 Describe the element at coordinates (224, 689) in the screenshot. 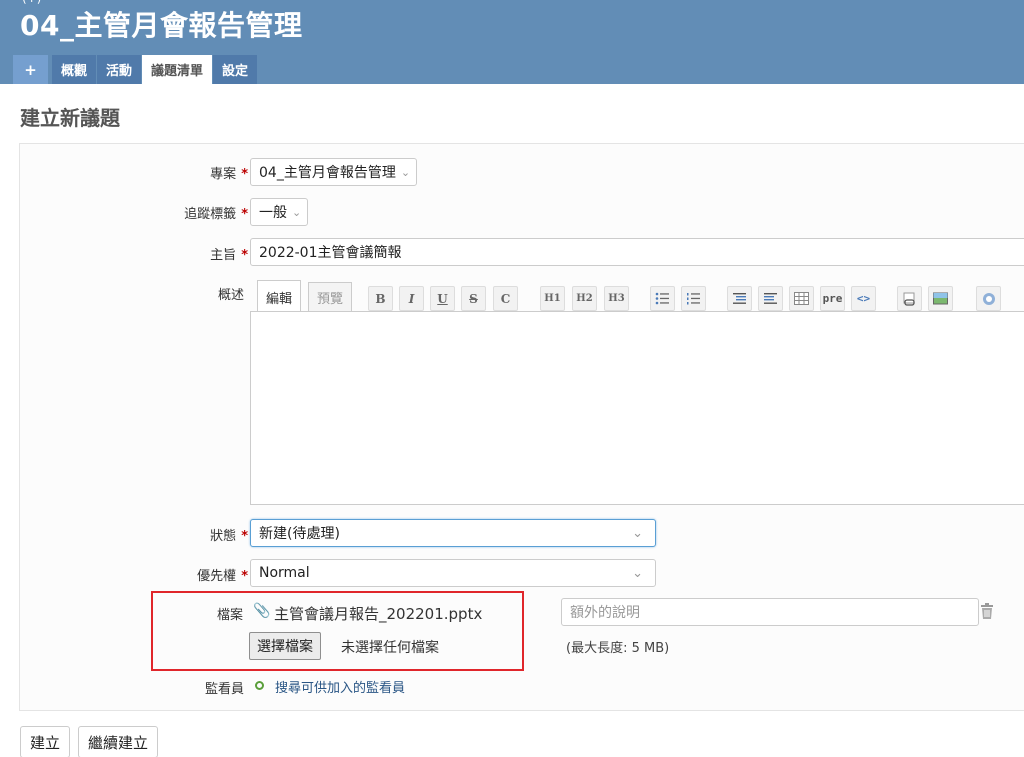

I see `watchers-label: 監看員` at that location.